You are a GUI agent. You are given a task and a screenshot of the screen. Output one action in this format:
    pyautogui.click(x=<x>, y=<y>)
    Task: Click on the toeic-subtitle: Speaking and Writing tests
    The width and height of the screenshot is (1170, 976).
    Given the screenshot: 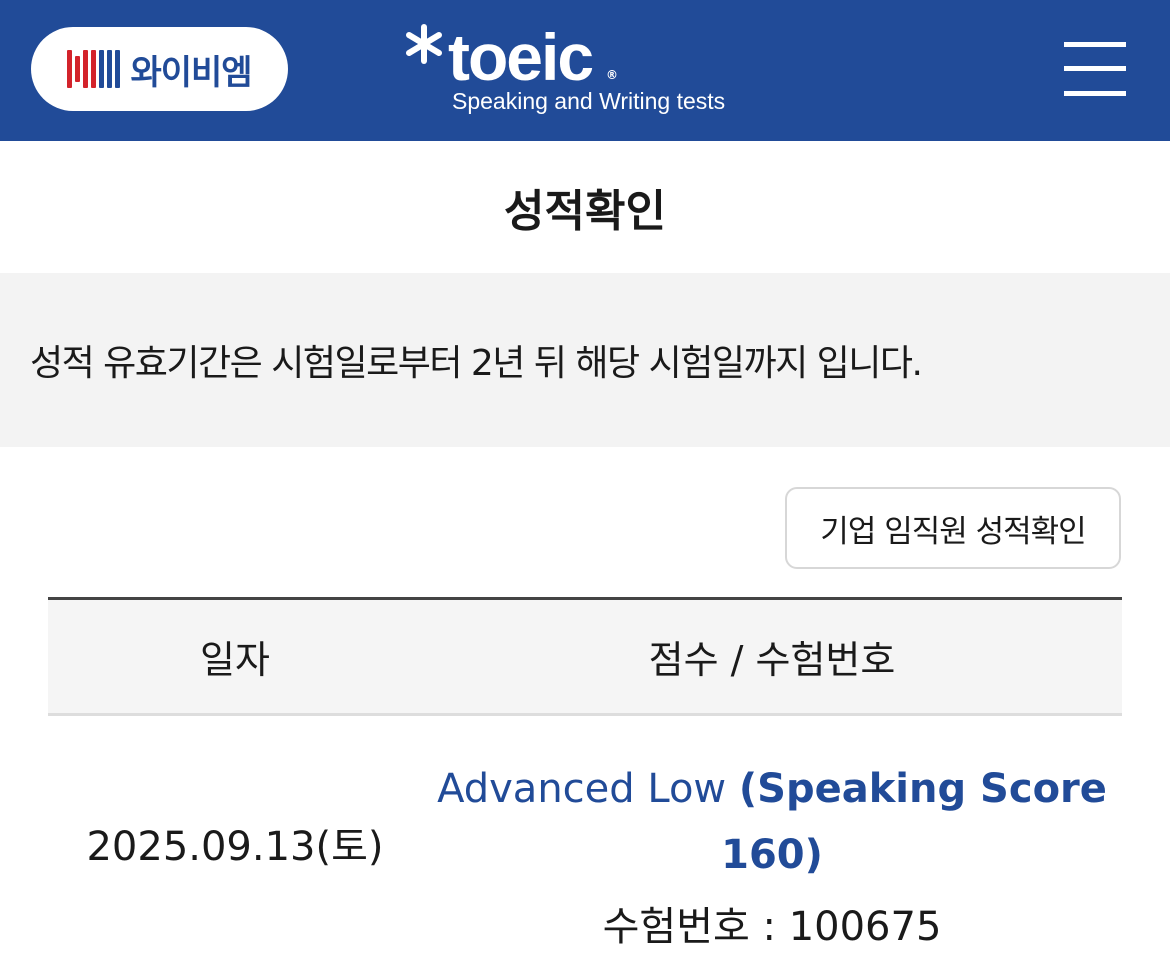 What is the action you would take?
    pyautogui.click(x=589, y=101)
    